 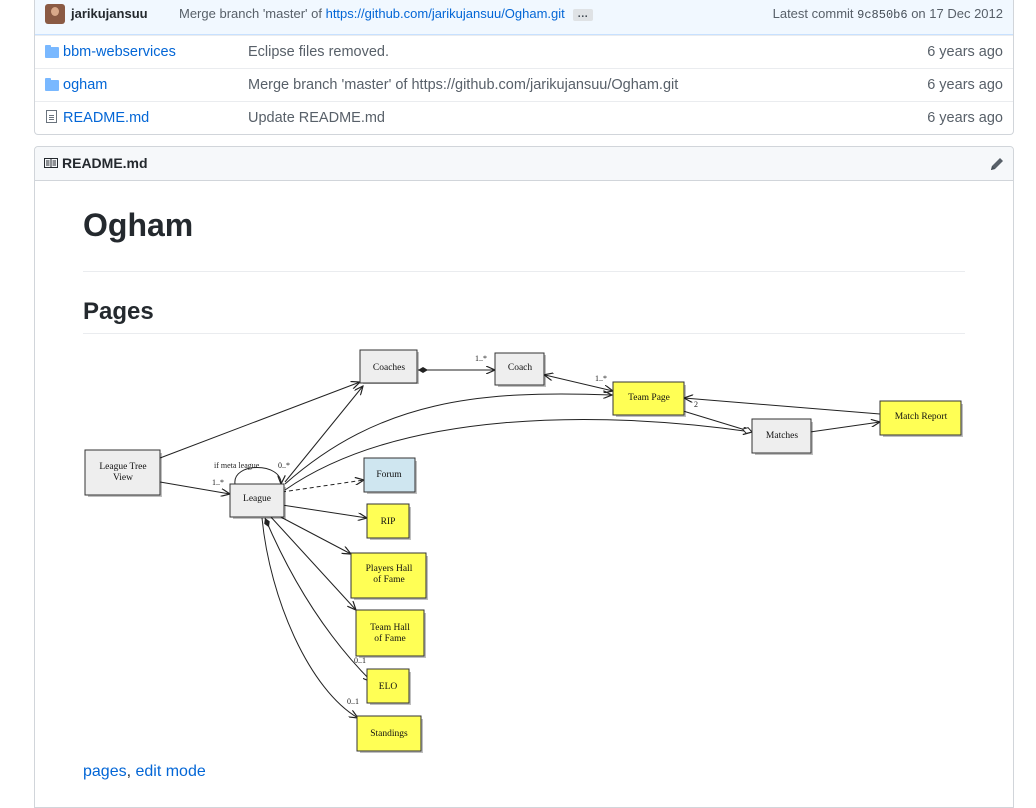 I want to click on commit-author-link: jarikujansuu, so click(x=109, y=14).